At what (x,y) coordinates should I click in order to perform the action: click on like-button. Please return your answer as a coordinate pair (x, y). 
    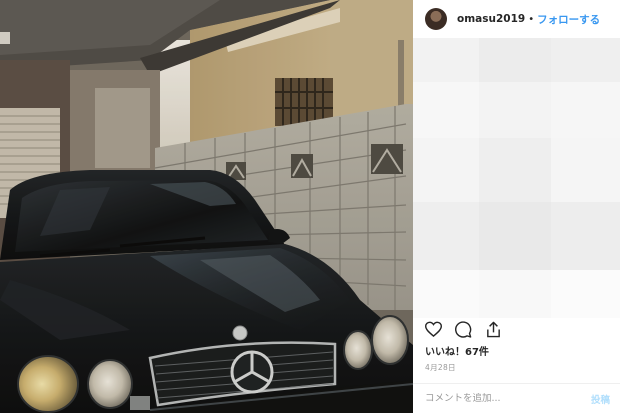
    Looking at the image, I should click on (433, 329).